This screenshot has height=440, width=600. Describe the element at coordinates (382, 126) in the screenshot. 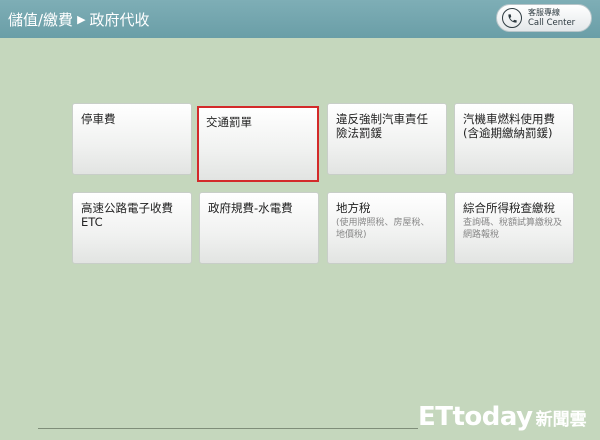

I see `tile-title: 違反強制汽車責任險法罰鍰` at that location.